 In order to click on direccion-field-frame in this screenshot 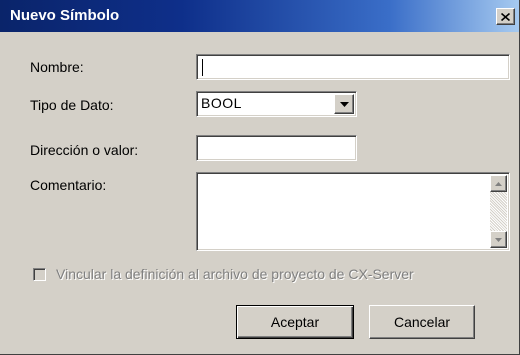, I will do `click(276, 148)`.